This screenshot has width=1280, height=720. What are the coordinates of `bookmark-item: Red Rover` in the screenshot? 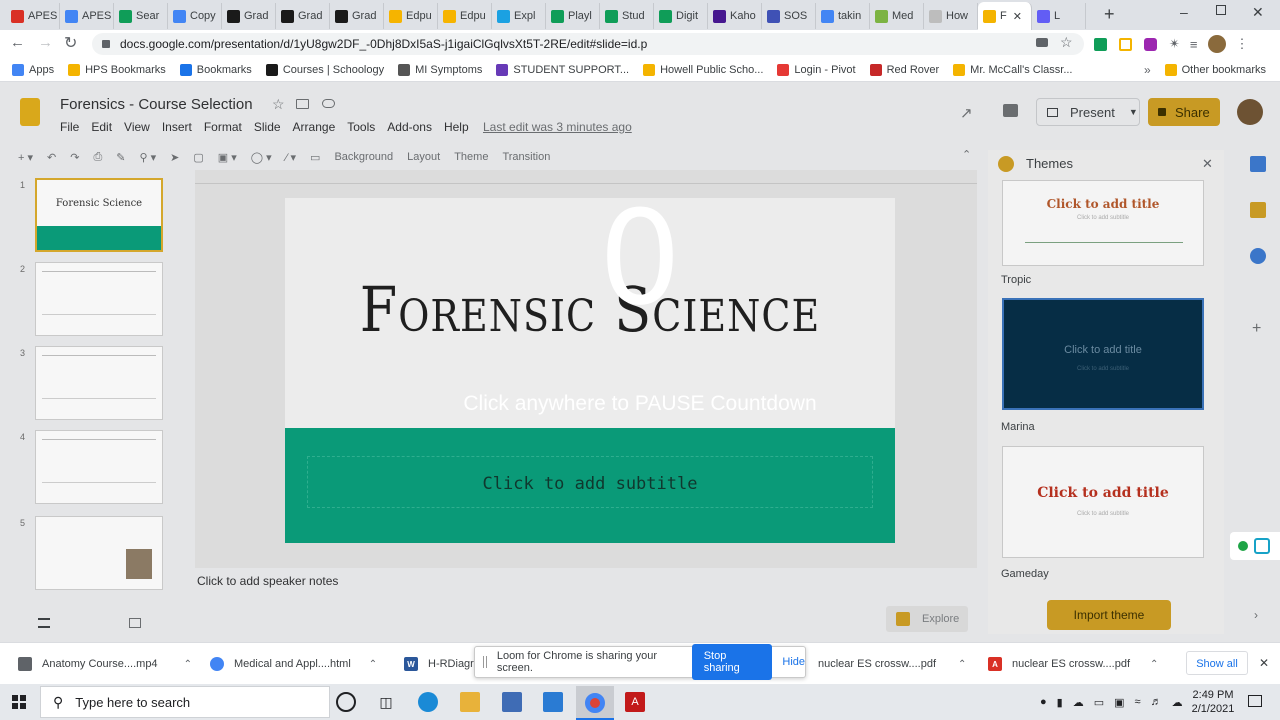 It's located at (904, 69).